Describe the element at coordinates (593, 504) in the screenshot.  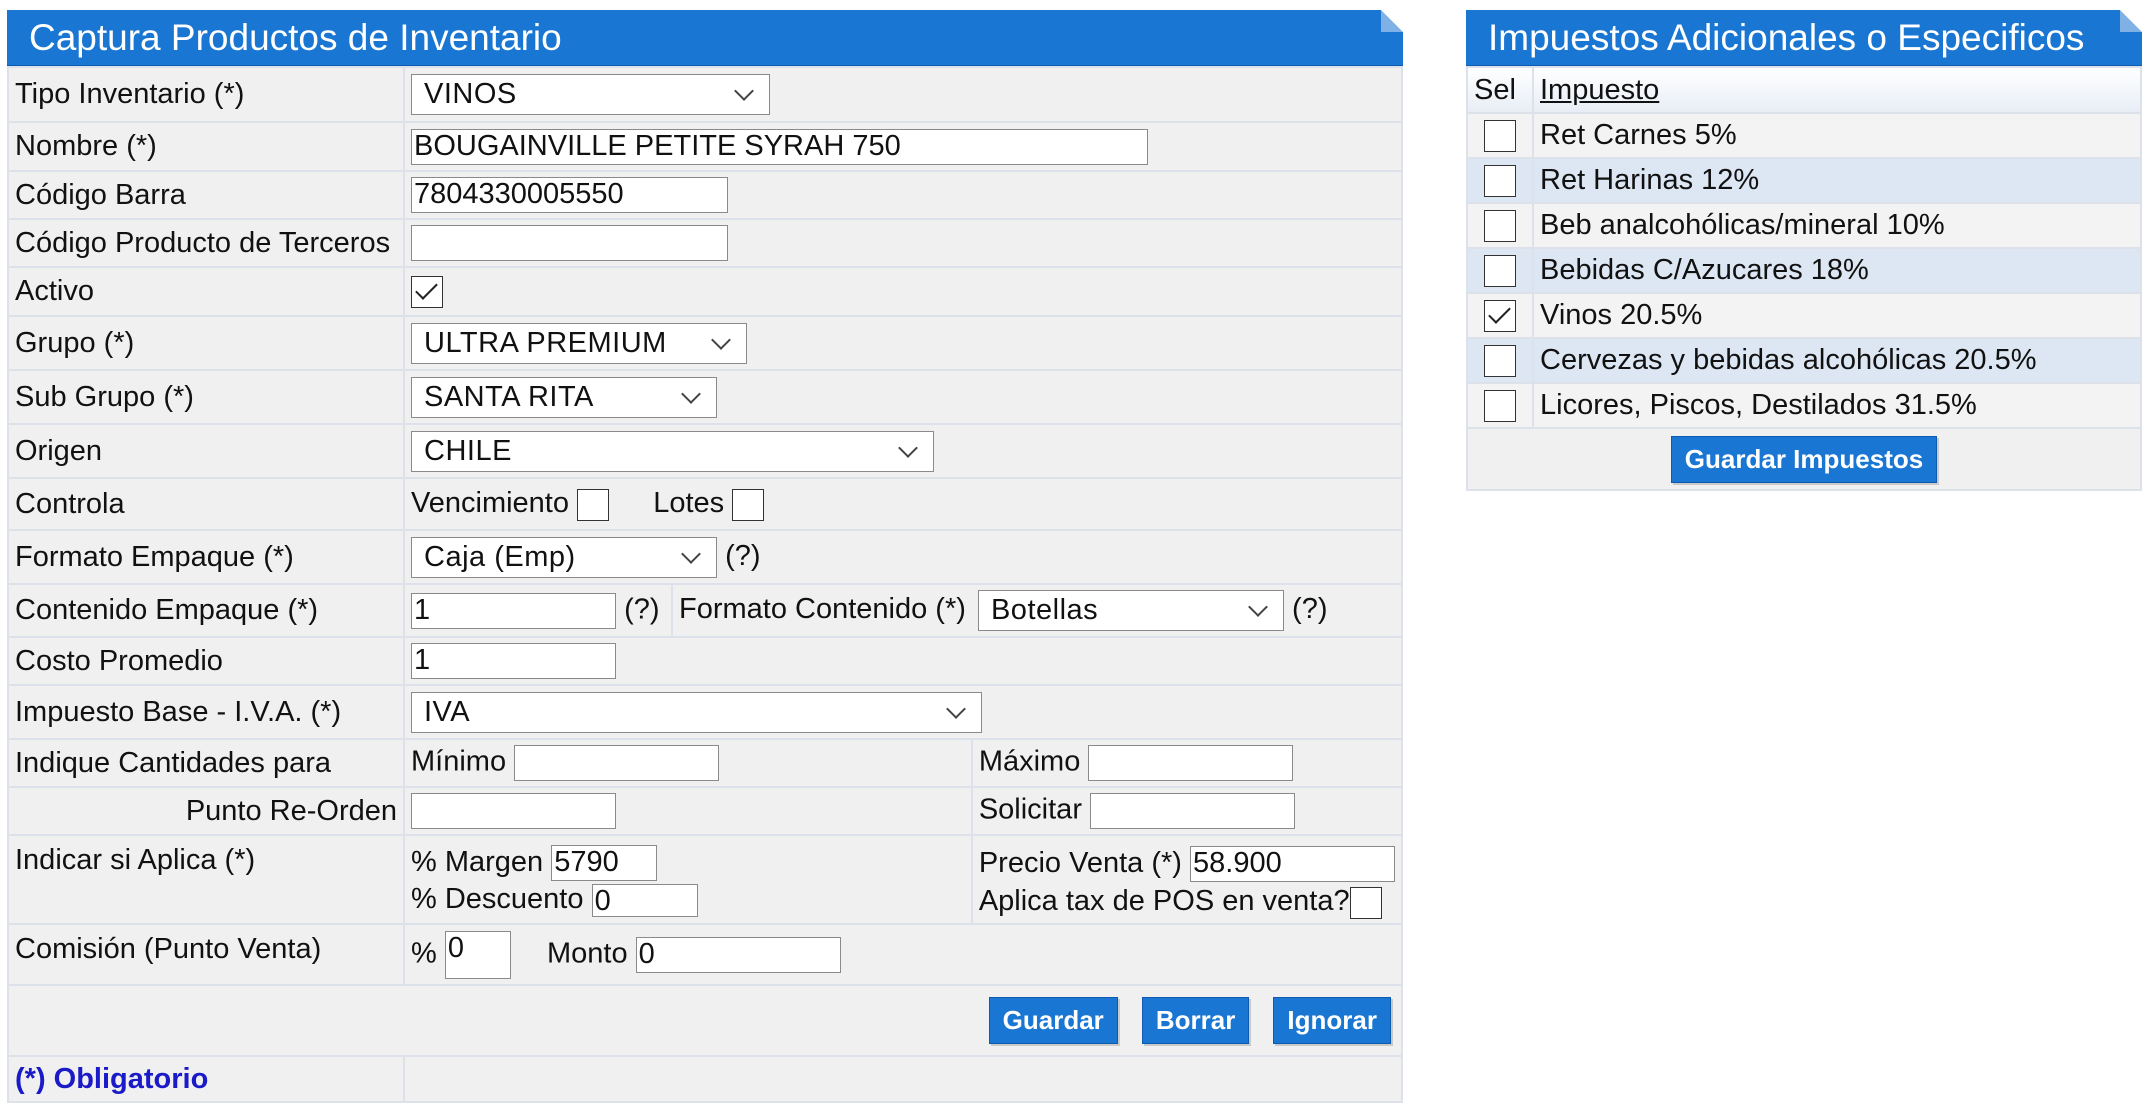
I see `vencimiento-checkbox` at that location.